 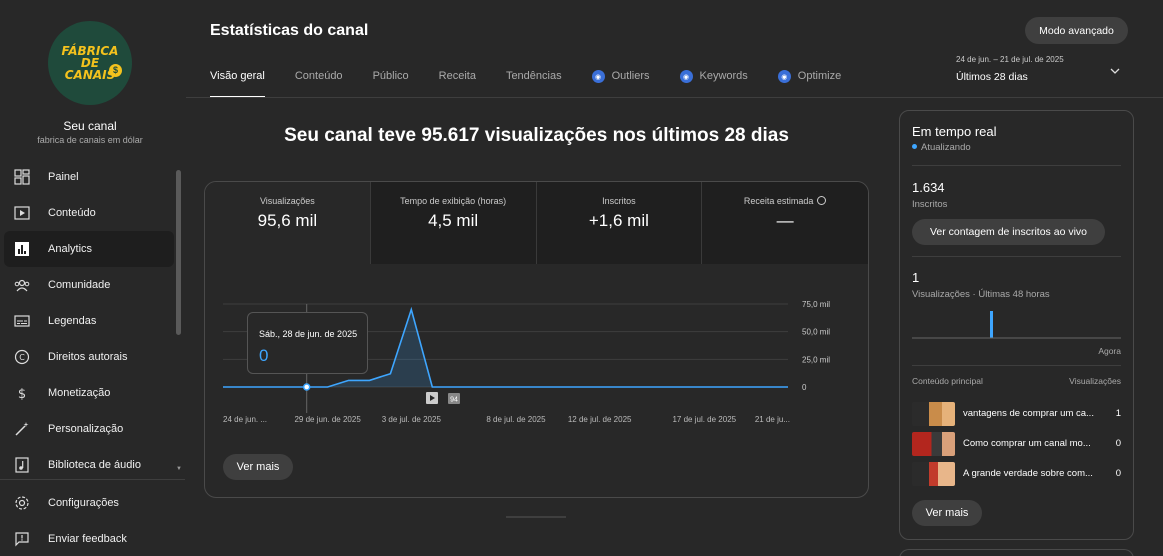 I want to click on sidebar-item-direitos-autorais: C Direitos autorais, so click(x=89, y=357).